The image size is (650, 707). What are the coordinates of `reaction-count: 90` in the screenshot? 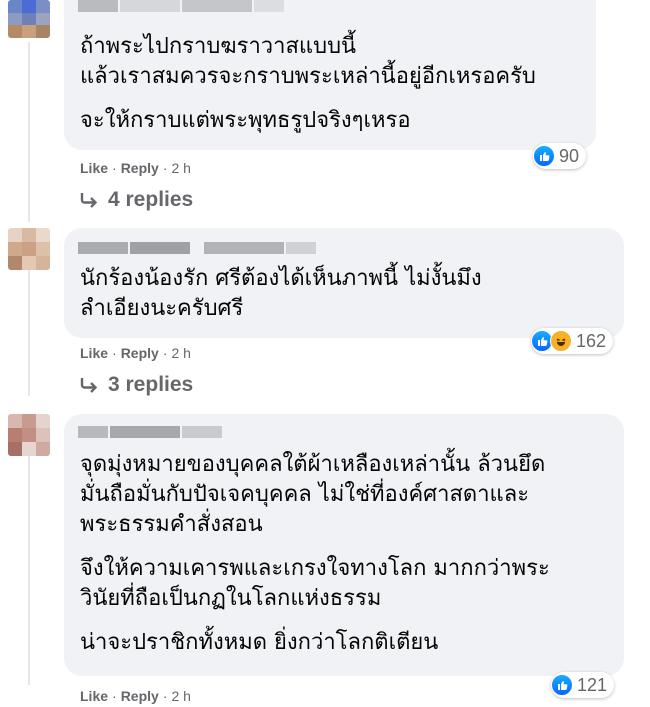 It's located at (569, 155).